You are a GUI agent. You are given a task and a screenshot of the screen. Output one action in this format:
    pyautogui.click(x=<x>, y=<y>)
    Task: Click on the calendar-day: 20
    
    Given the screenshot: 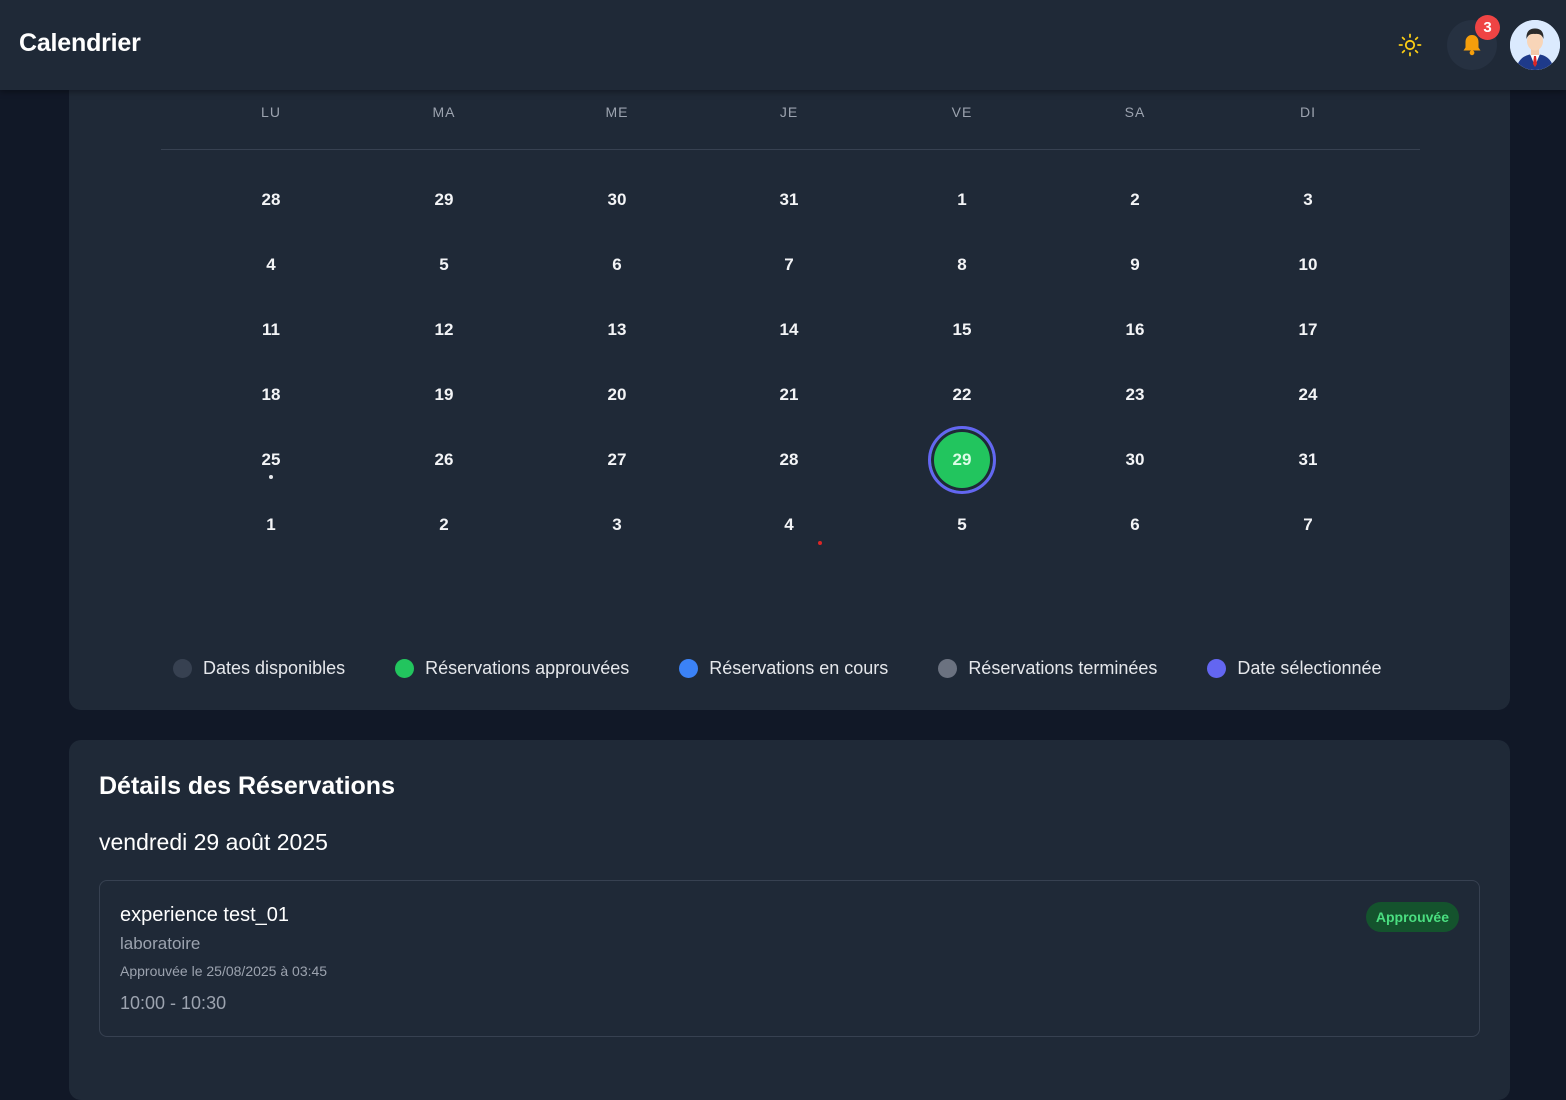 What is the action you would take?
    pyautogui.click(x=617, y=395)
    